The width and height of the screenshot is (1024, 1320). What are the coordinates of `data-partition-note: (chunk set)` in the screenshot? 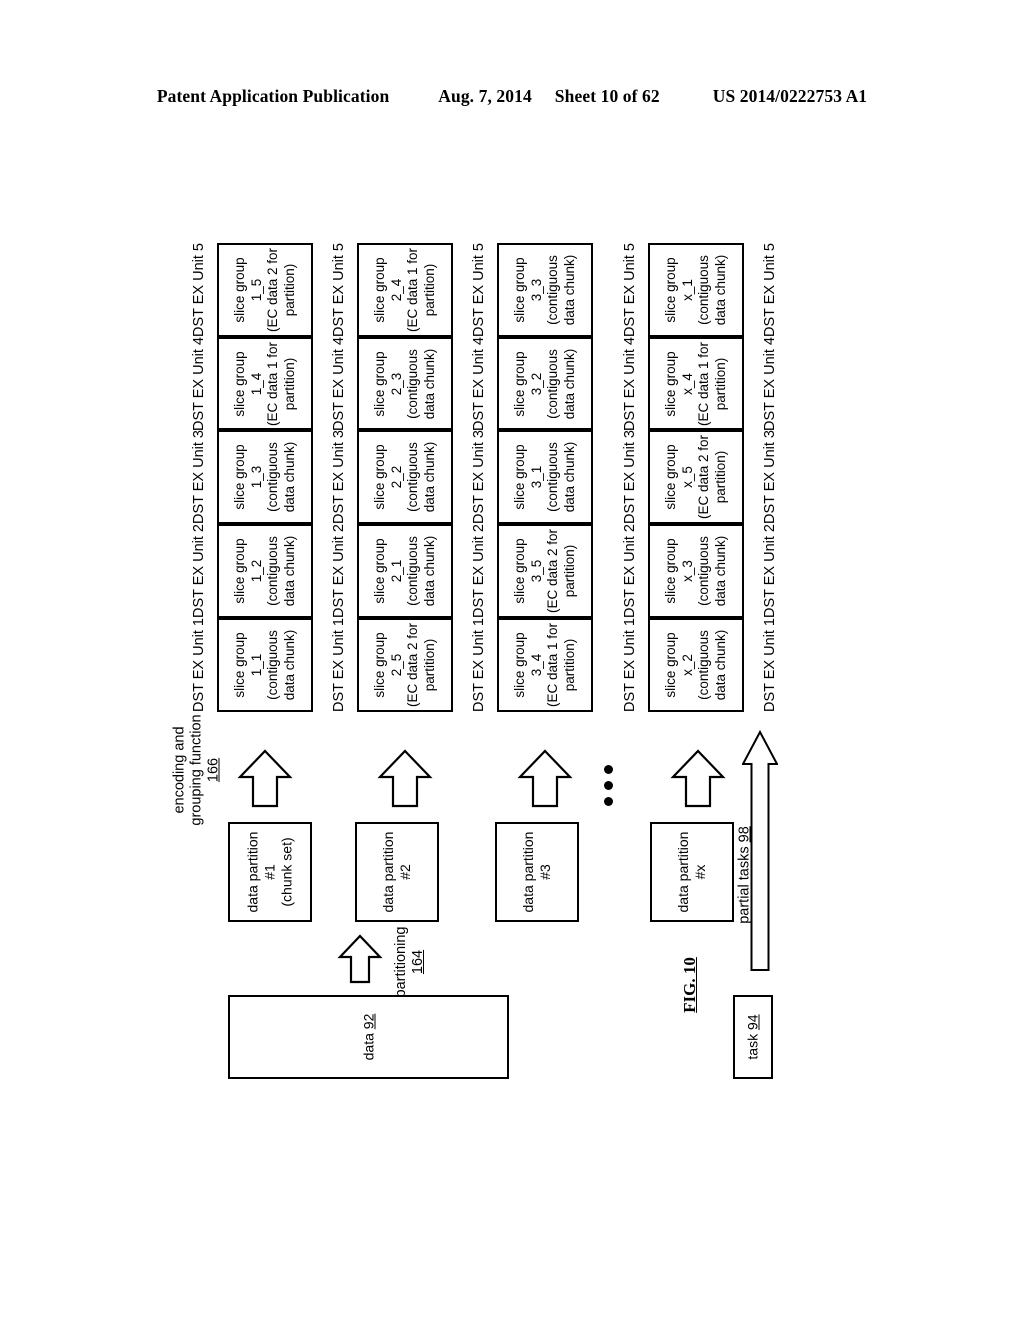 It's located at (286, 872).